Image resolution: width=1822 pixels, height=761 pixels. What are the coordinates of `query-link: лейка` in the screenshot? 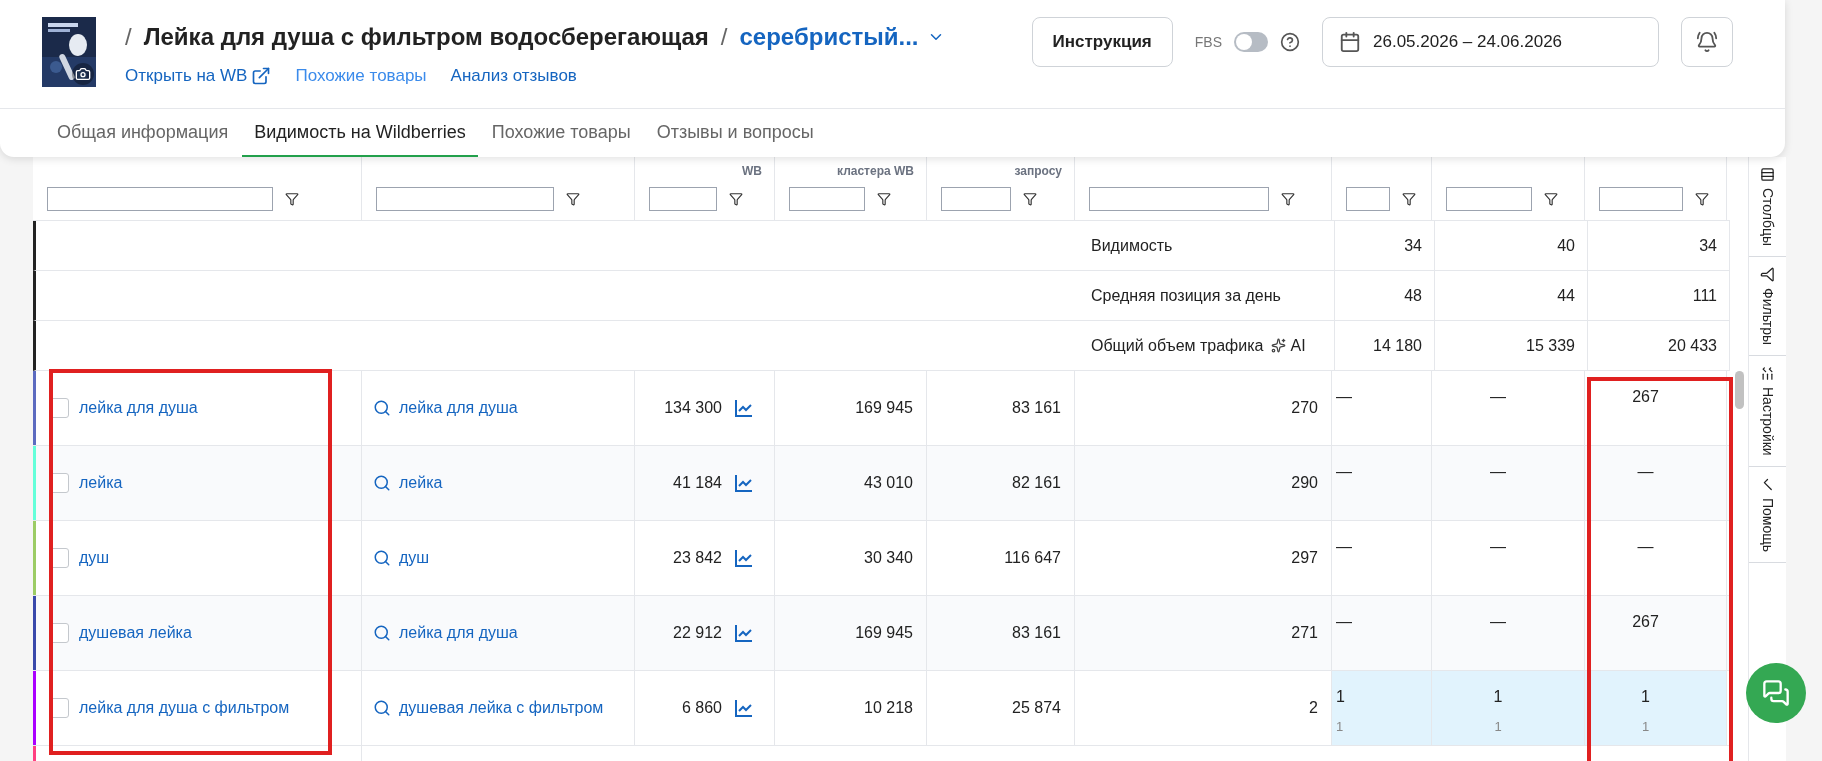 It's located at (101, 483).